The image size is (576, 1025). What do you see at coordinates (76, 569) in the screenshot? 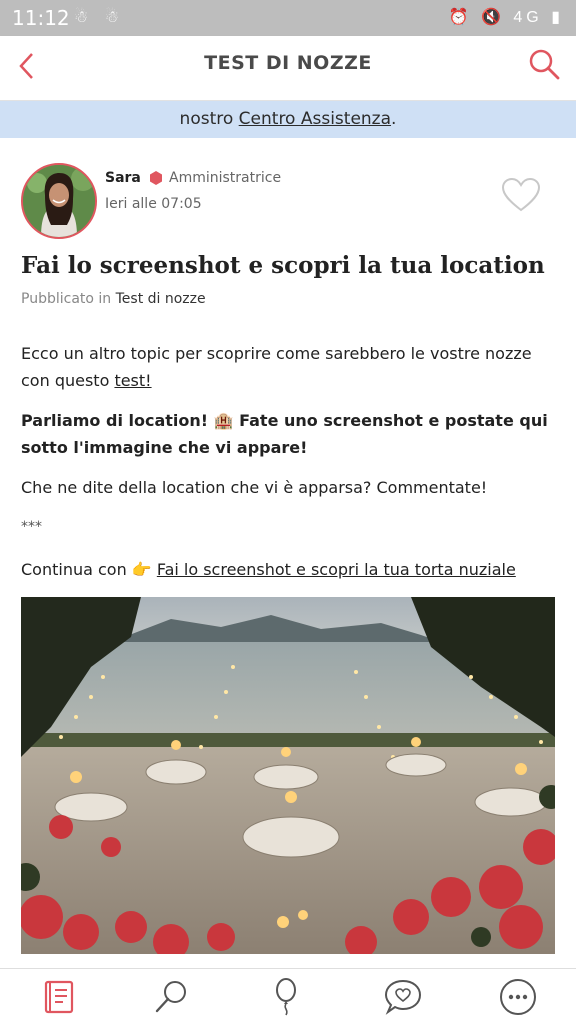
I see `p5-text: Continua con` at bounding box center [76, 569].